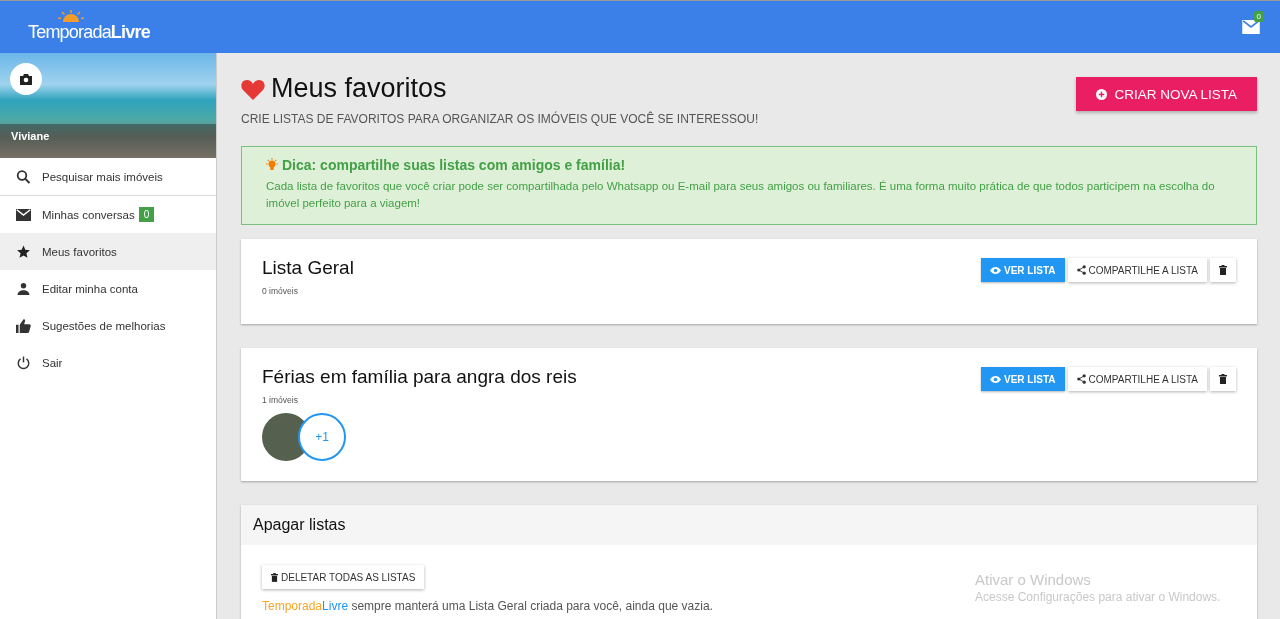 The width and height of the screenshot is (1280, 619). What do you see at coordinates (108, 177) in the screenshot?
I see `sidebar-item: Pesquisar mais imóveis` at bounding box center [108, 177].